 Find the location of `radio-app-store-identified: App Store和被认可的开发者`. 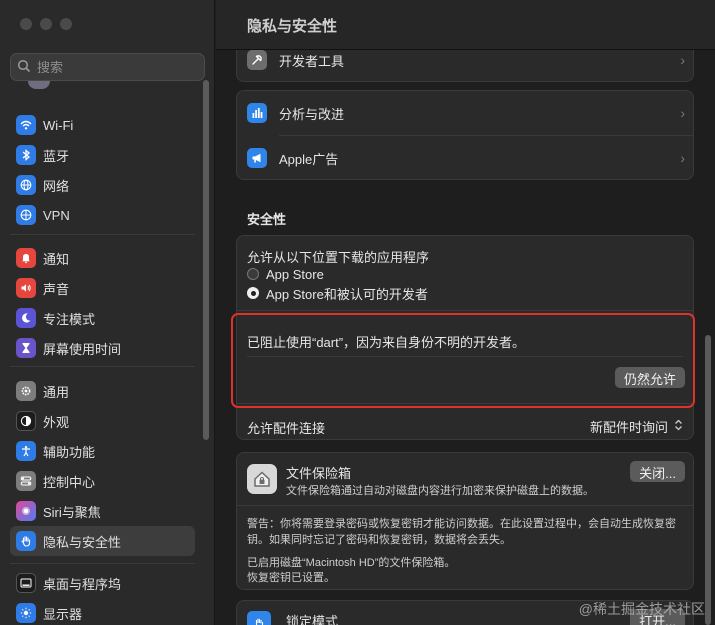

radio-app-store-identified: App Store和被认可的开发者 is located at coordinates (337, 293).